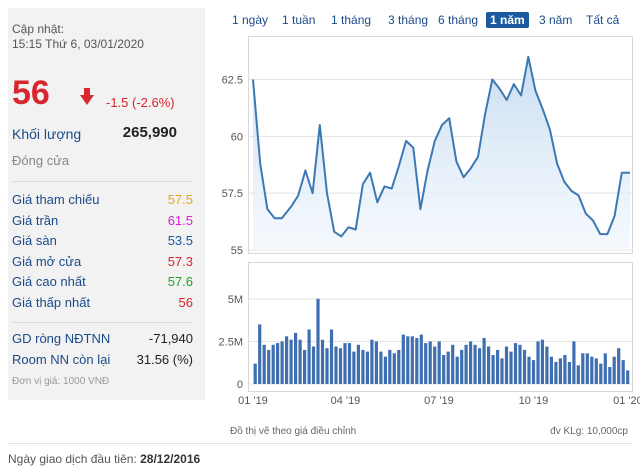 The height and width of the screenshot is (467, 640). Describe the element at coordinates (237, 137) in the screenshot. I see `price-tick-label: 60` at that location.